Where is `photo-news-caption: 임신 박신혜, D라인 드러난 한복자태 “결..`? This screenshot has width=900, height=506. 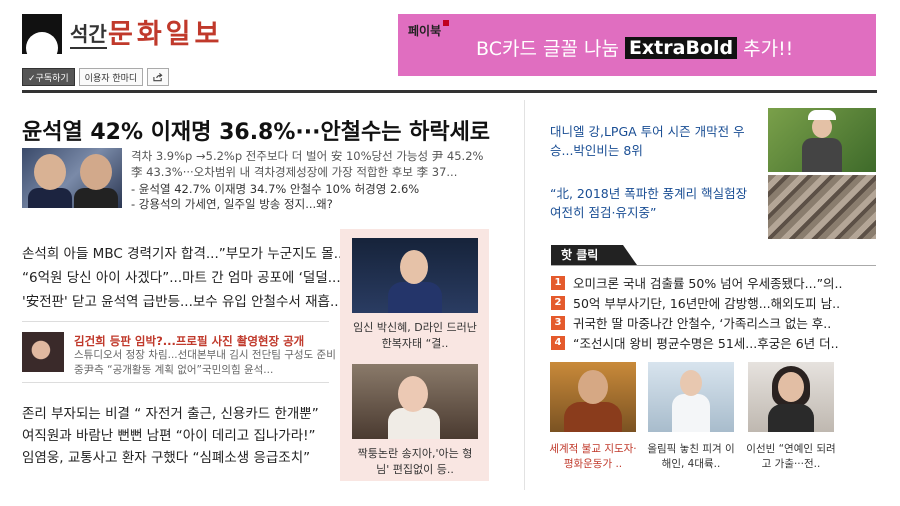
photo-news-caption: 임신 박신혜, D라인 드러난 한복자태 “결.. is located at coordinates (415, 336).